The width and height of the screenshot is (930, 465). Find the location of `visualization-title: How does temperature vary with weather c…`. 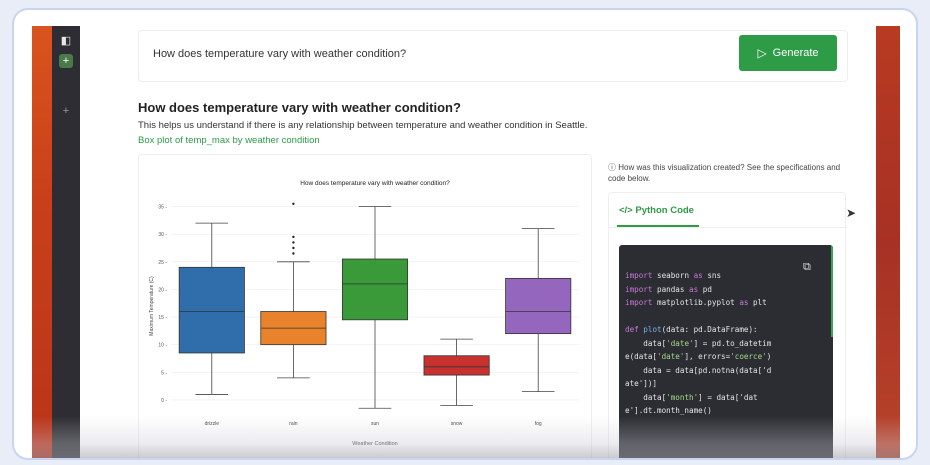

visualization-title: How does temperature vary with weather c… is located at coordinates (299, 107).